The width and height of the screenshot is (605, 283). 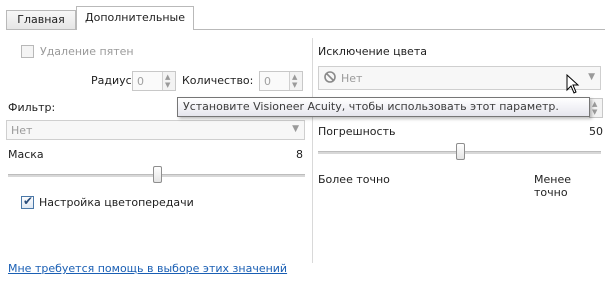 I want to click on mask-slider-thumb, so click(x=157, y=174).